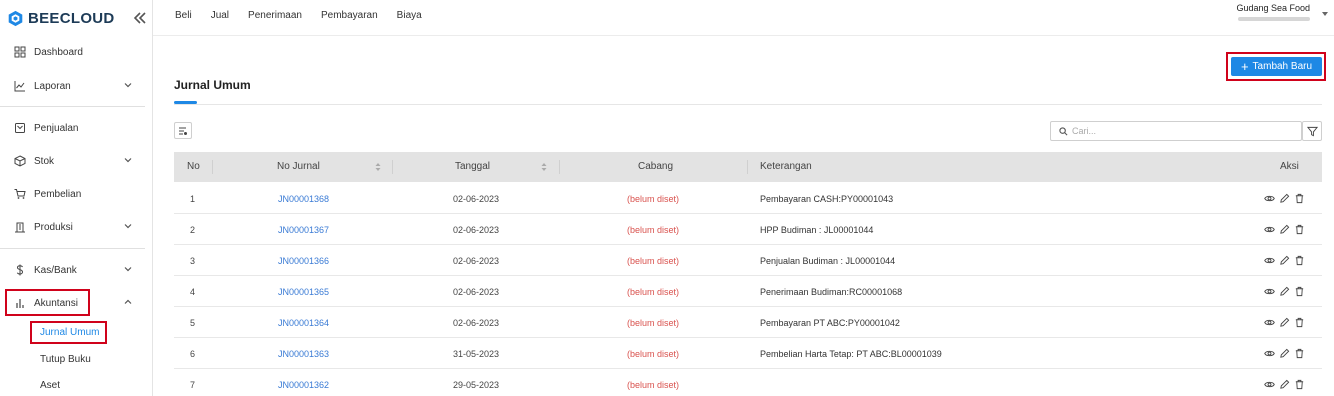 This screenshot has width=1334, height=396. I want to click on cell-no-jurnal-link: JN00001367, so click(303, 230).